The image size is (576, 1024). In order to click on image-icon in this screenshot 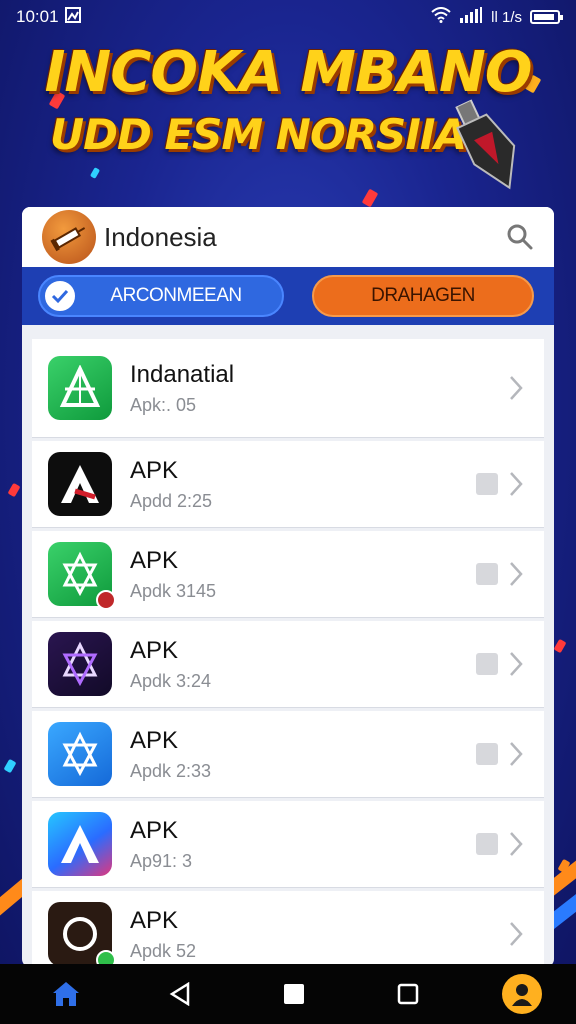, I will do `click(72, 17)`.